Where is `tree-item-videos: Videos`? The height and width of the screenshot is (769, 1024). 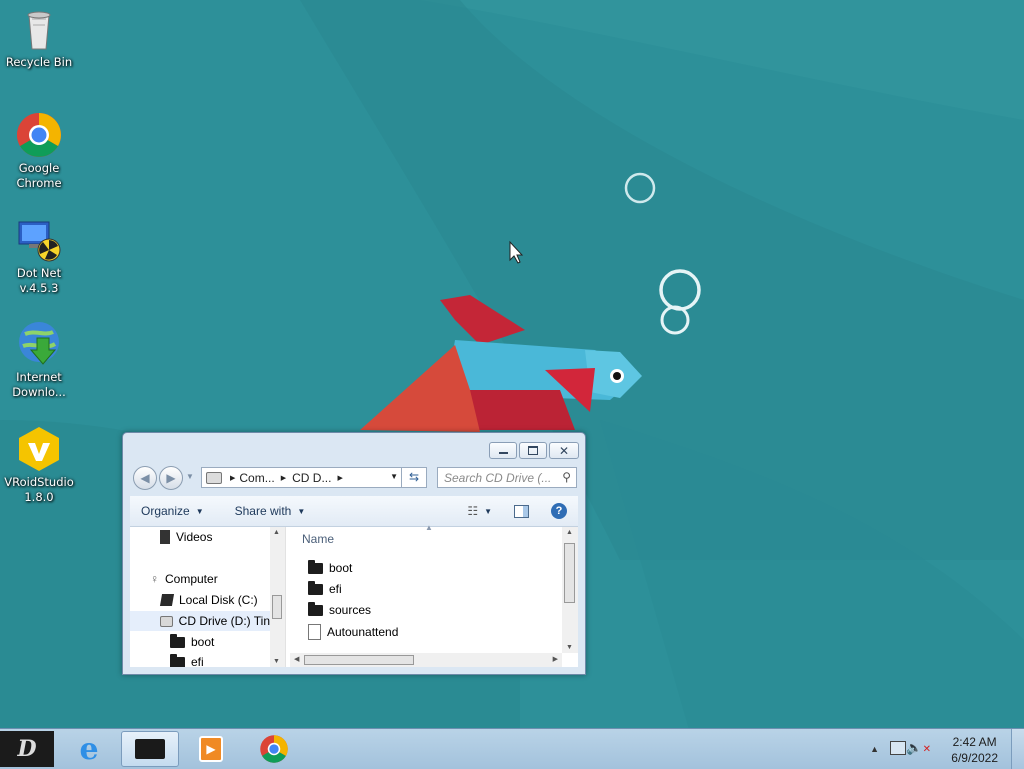
tree-item-videos: Videos is located at coordinates (186, 537).